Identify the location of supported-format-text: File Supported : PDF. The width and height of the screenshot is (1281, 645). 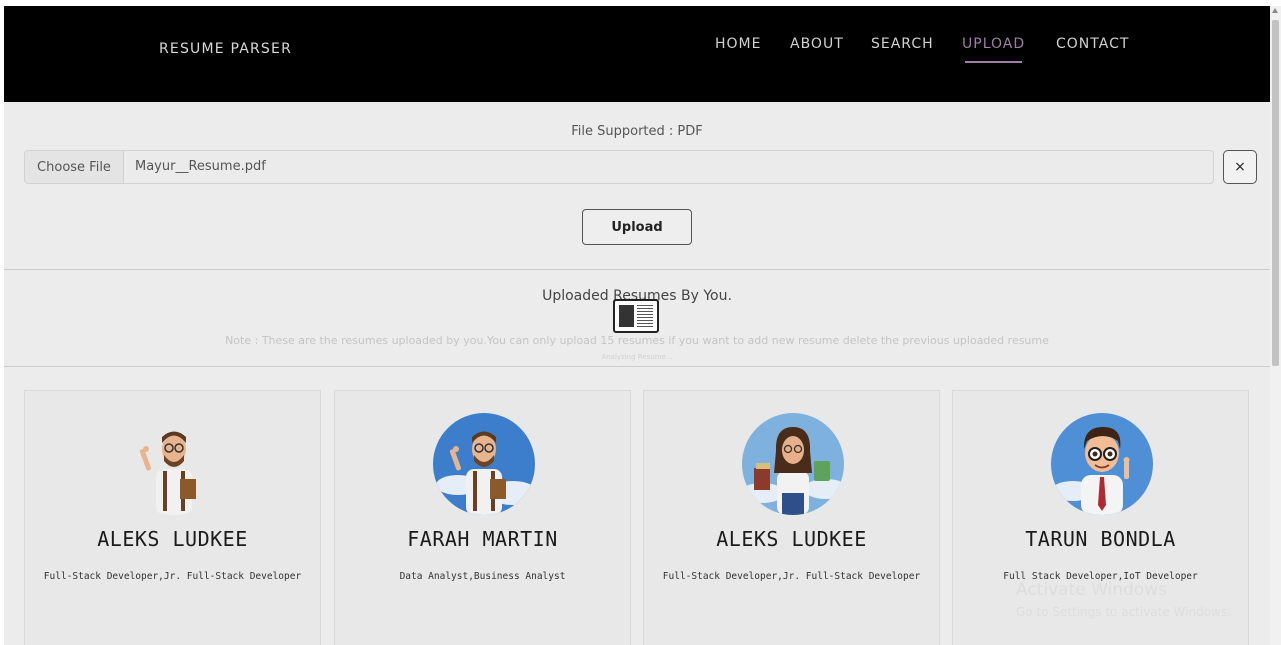
(637, 131).